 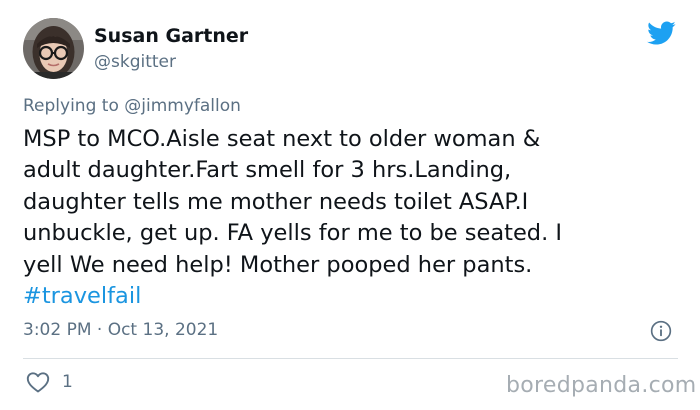 What do you see at coordinates (38, 382) in the screenshot?
I see `heart-icon` at bounding box center [38, 382].